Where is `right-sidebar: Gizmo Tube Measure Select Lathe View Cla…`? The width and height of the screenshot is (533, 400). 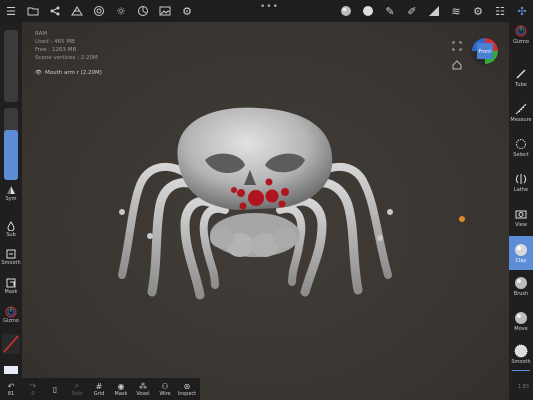 right-sidebar: Gizmo Tube Measure Select Lathe View Cla… is located at coordinates (521, 211).